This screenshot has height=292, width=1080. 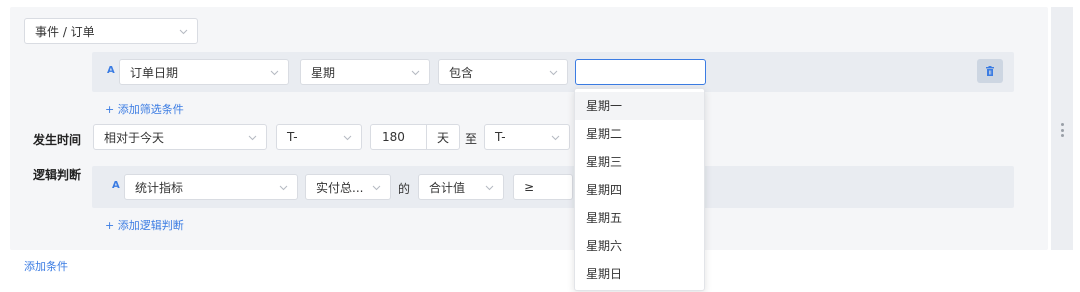 What do you see at coordinates (319, 137) in the screenshot?
I see `start-prefix-select: T-` at bounding box center [319, 137].